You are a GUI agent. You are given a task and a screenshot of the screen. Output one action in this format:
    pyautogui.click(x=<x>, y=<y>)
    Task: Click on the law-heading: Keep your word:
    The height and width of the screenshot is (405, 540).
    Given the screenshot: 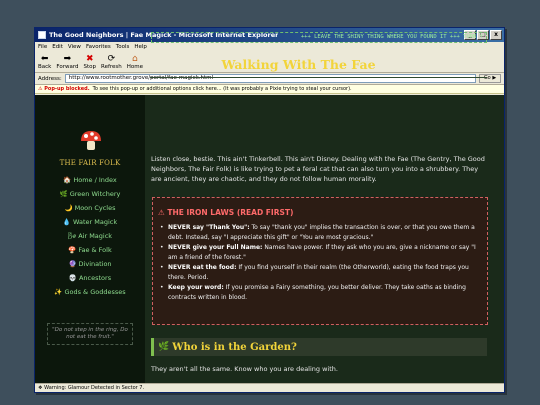 What is the action you would take?
    pyautogui.click(x=196, y=287)
    